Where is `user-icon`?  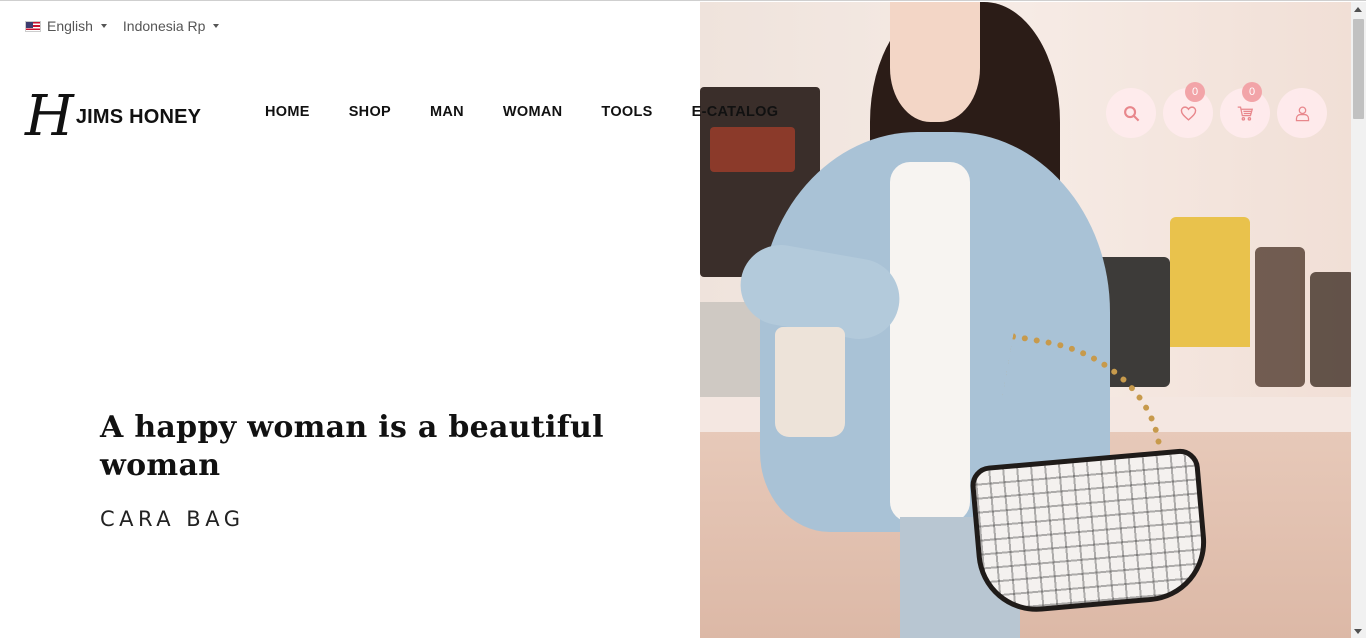
user-icon is located at coordinates (1302, 113).